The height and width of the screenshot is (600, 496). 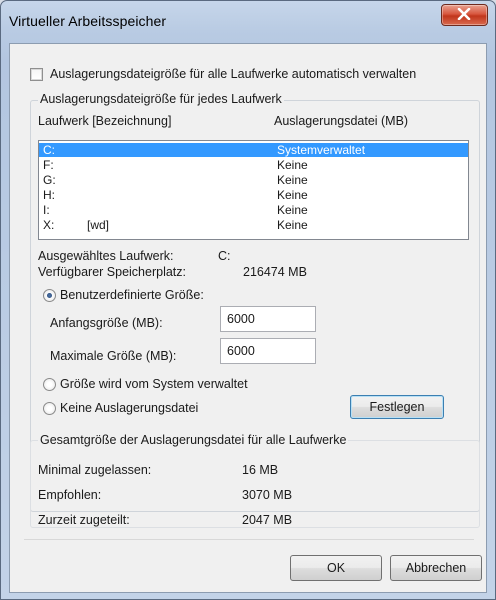 I want to click on pagefile-column-header: Auslagerungsdatei (MB), so click(x=341, y=121).